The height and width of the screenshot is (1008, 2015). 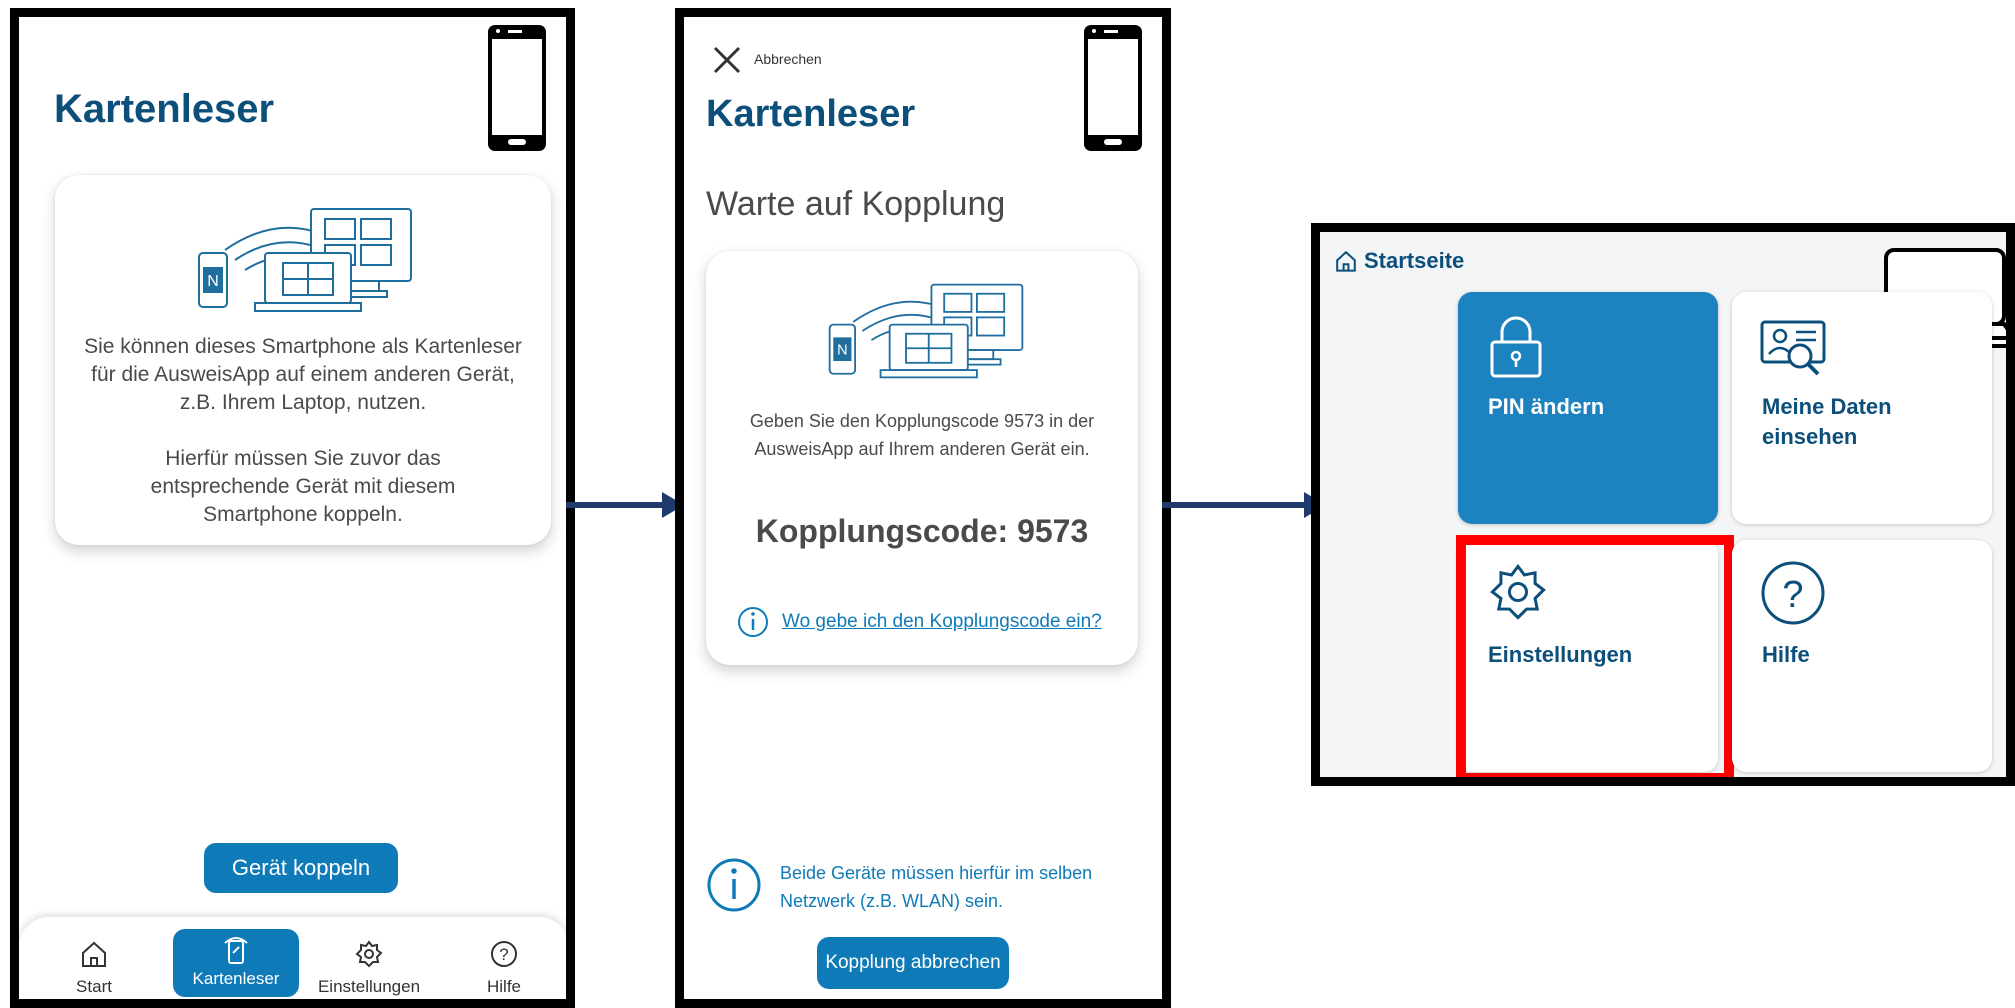 What do you see at coordinates (886, 531) in the screenshot?
I see `pairing-code-prefix: Kopplungscode:` at bounding box center [886, 531].